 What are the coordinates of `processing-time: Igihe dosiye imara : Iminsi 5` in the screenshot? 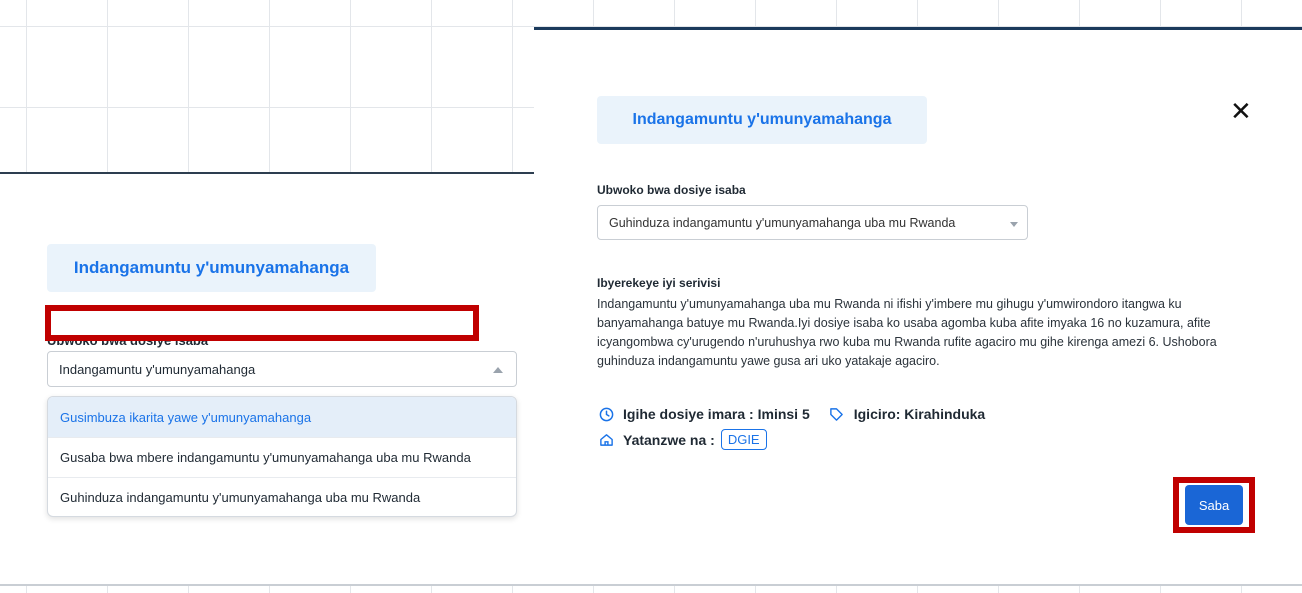 It's located at (716, 414).